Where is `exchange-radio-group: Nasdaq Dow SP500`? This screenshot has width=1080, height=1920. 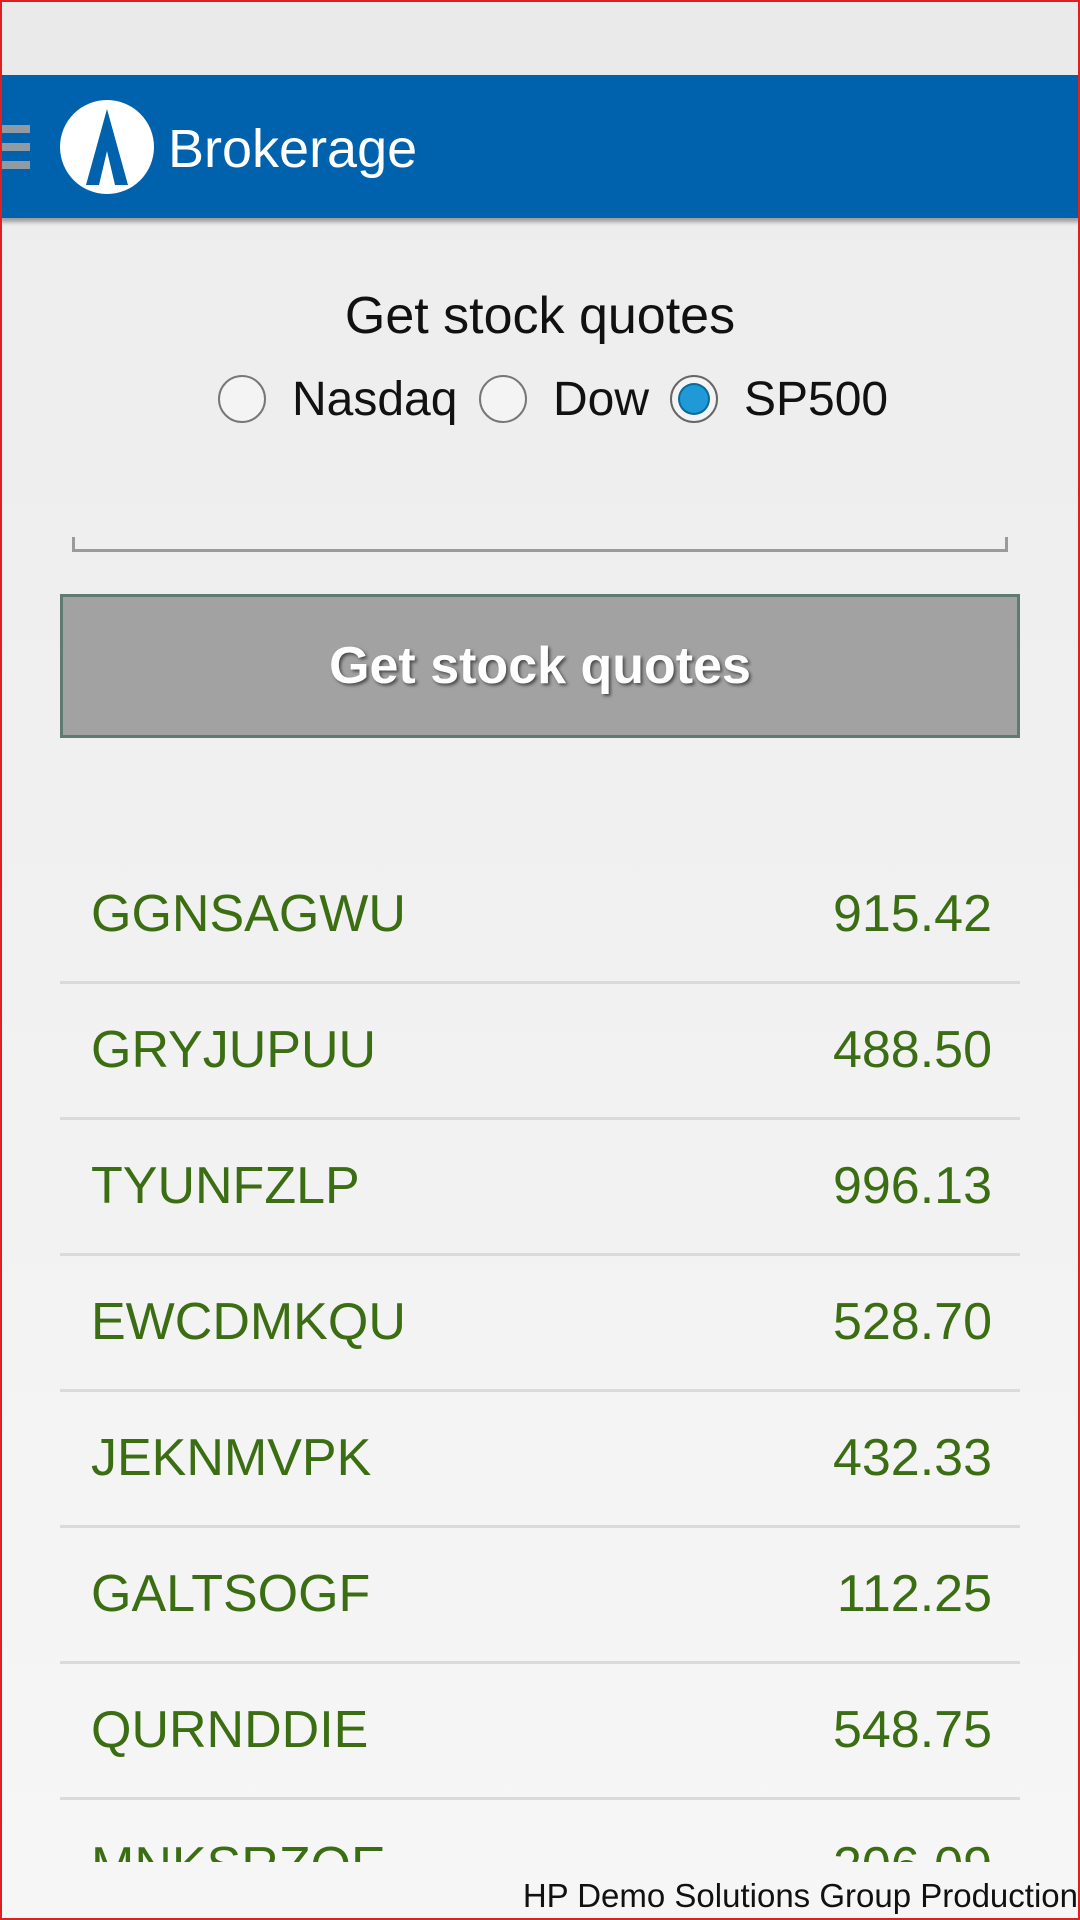 exchange-radio-group: Nasdaq Dow SP500 is located at coordinates (540, 400).